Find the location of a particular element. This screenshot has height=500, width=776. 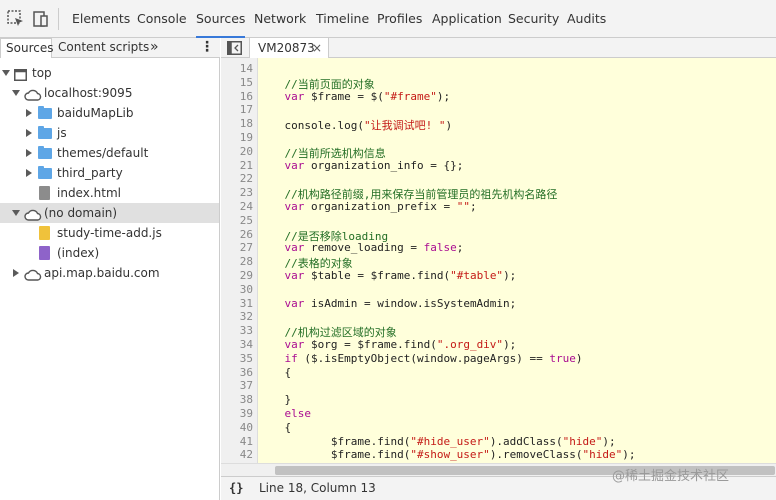

code-line: else is located at coordinates (285, 413).